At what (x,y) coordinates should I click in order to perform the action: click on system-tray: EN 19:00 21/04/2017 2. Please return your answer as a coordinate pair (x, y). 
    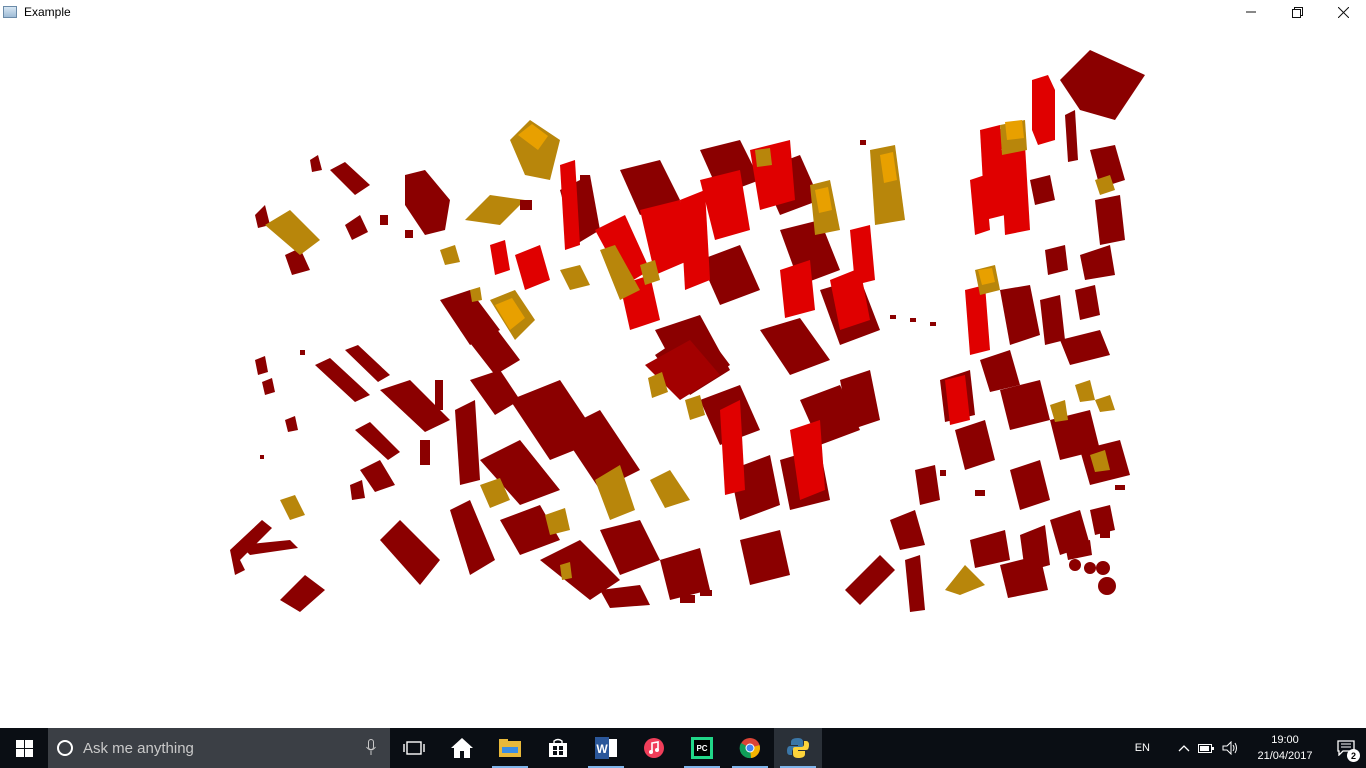
    Looking at the image, I should click on (1250, 748).